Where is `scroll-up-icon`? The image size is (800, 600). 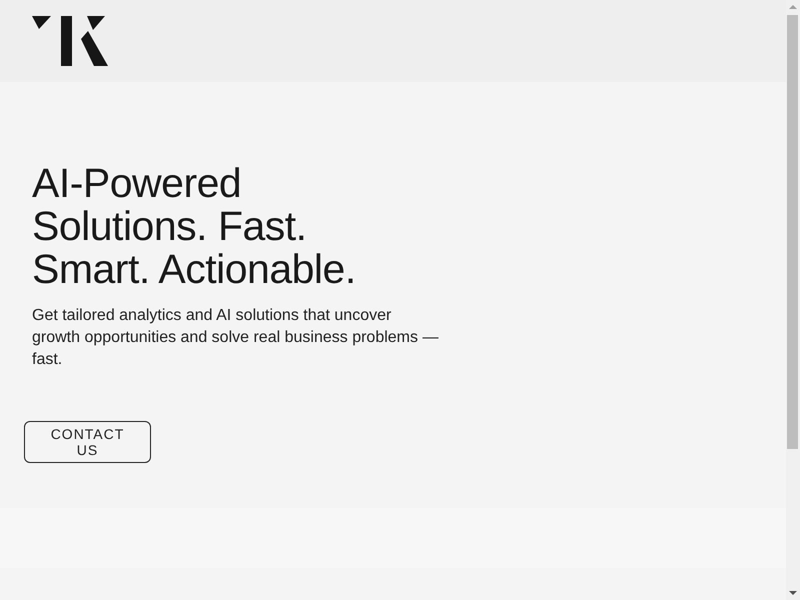 scroll-up-icon is located at coordinates (793, 7).